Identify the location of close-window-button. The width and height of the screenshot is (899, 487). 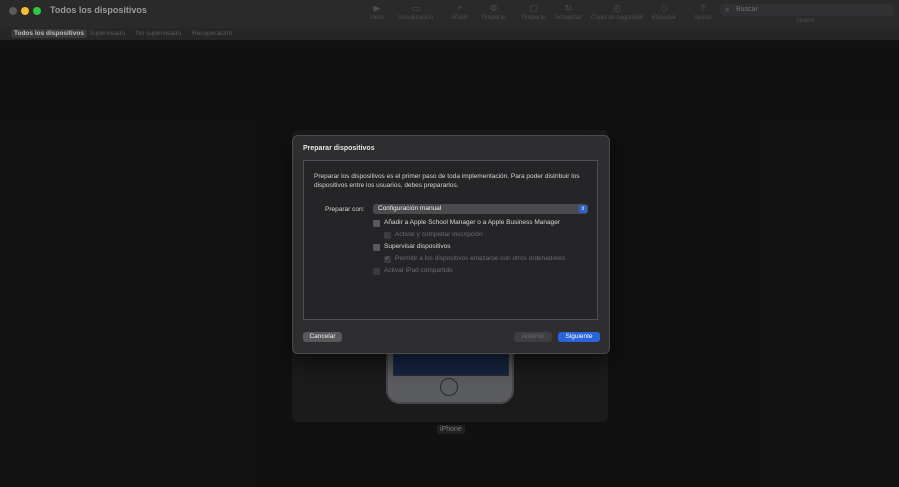
(13, 11).